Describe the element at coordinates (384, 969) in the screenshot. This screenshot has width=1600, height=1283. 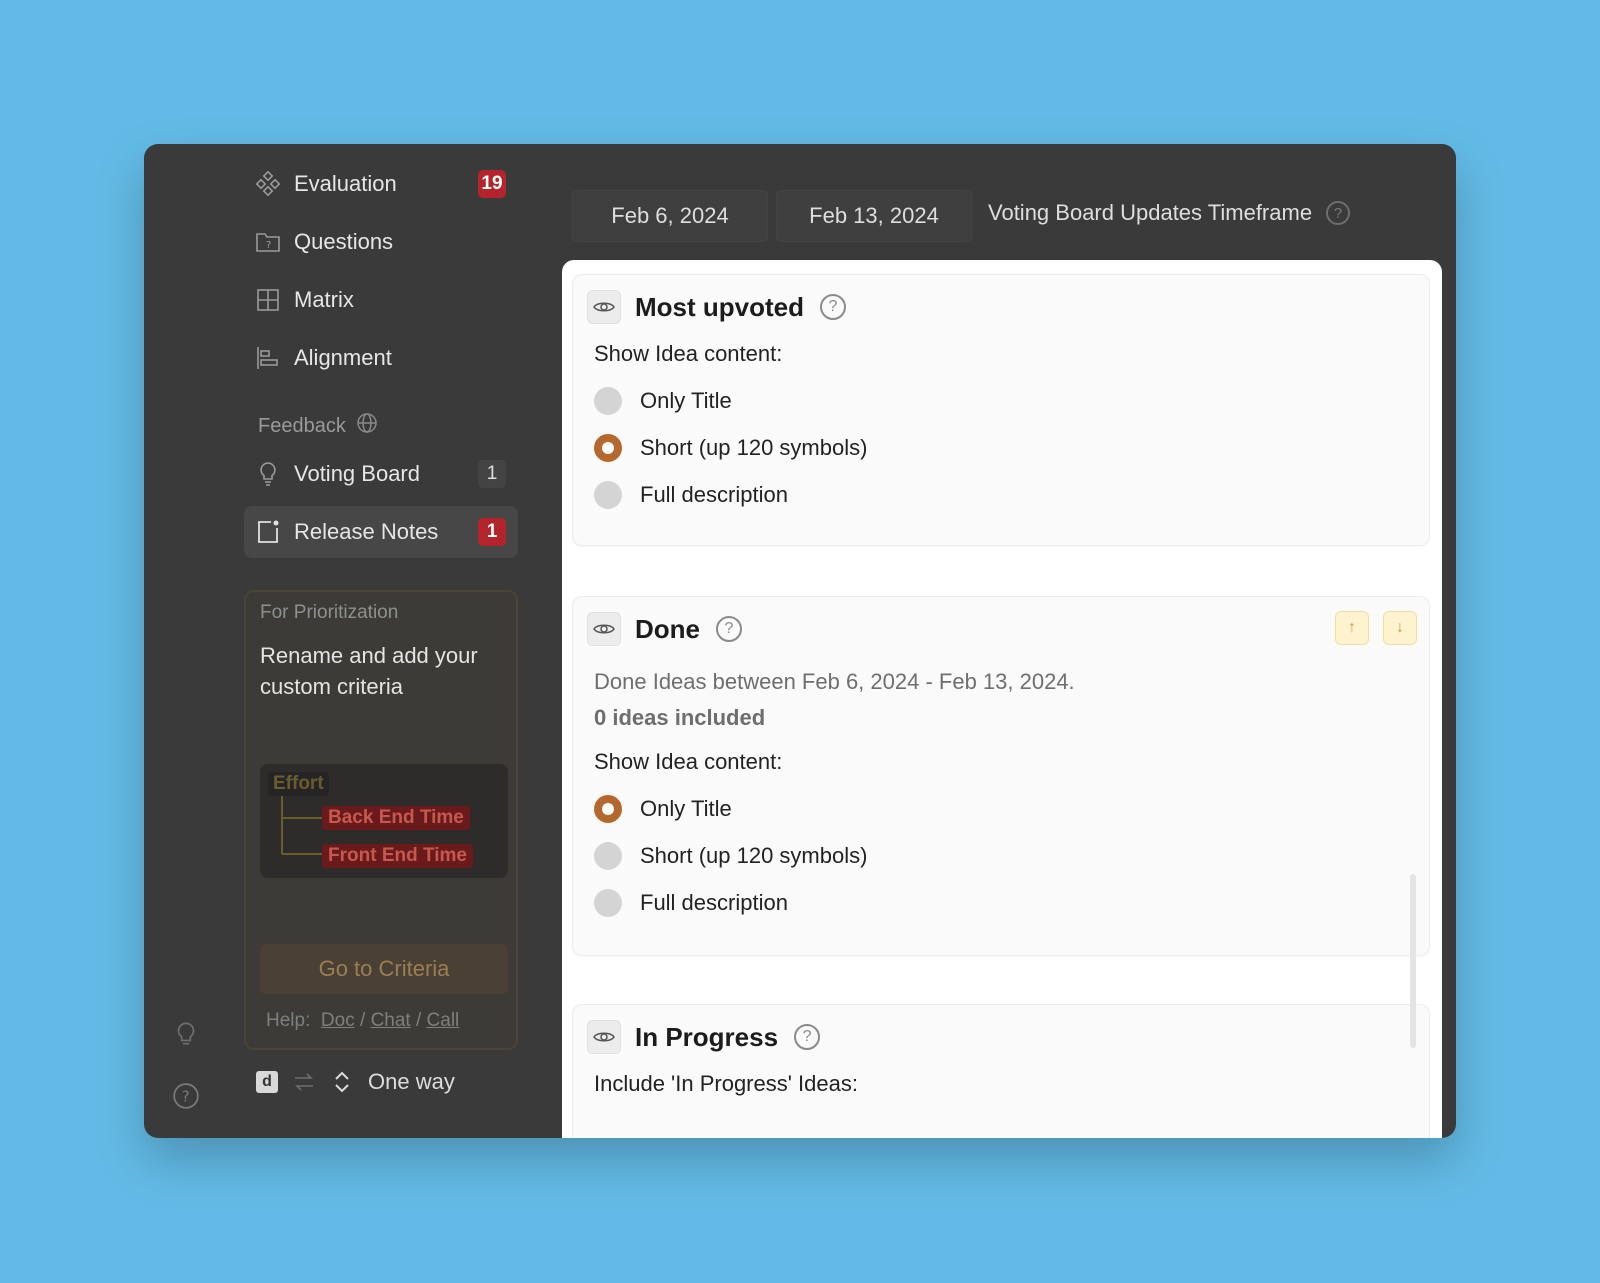
I see `go-to-criteria-button: Go to Criteria` at that location.